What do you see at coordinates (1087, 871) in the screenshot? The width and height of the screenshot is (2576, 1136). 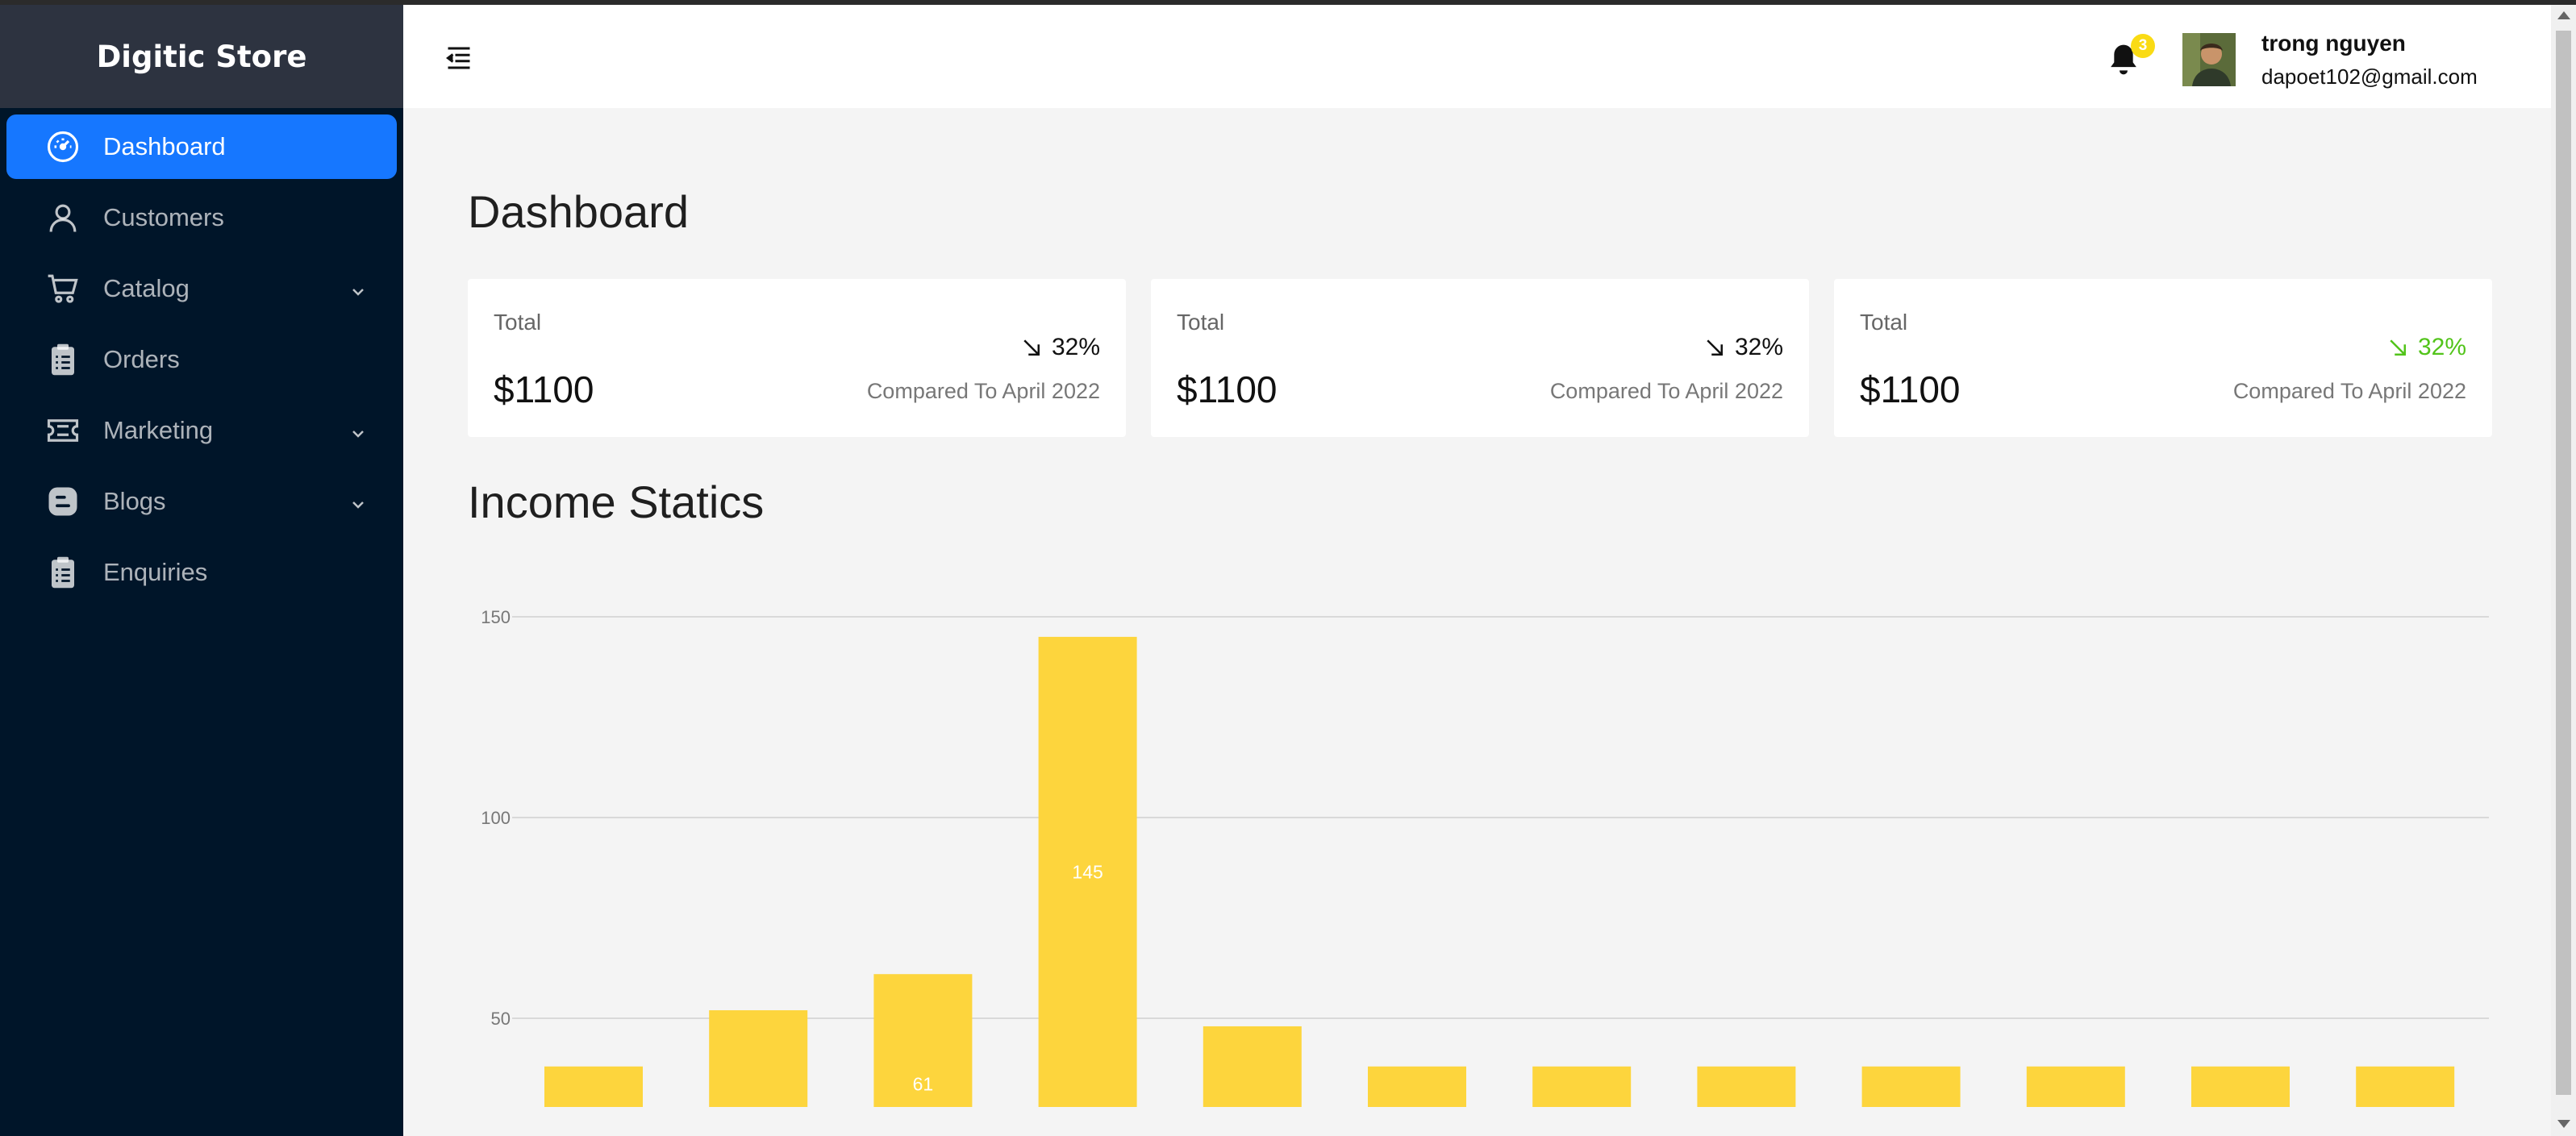 I see `bar-data-label: 145` at bounding box center [1087, 871].